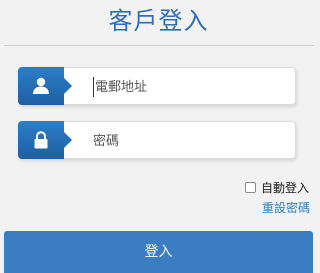  Describe the element at coordinates (285, 187) in the screenshot. I see `remember-label: 自動登入` at that location.